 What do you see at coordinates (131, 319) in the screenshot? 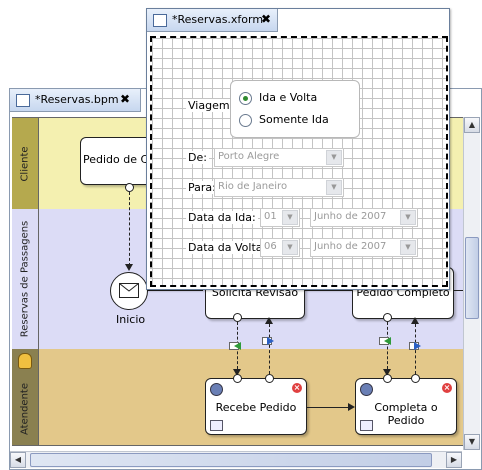
I see `start-event-label: Inicio` at bounding box center [131, 319].